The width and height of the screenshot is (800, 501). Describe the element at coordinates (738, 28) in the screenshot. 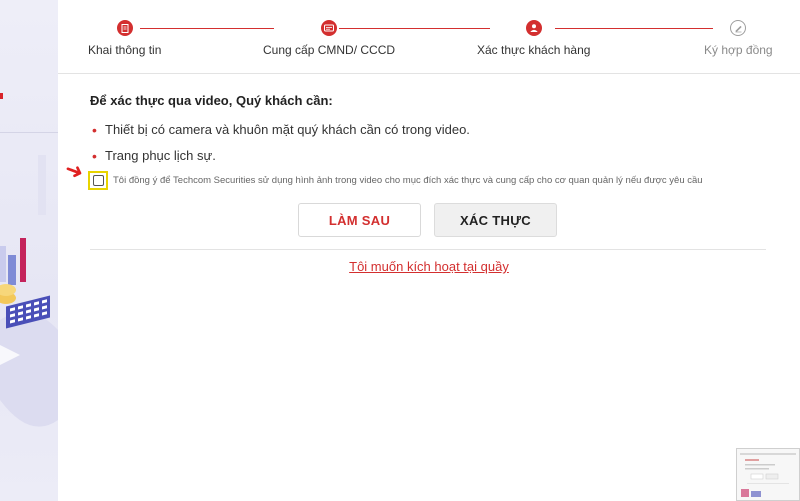

I see `pen-icon` at that location.